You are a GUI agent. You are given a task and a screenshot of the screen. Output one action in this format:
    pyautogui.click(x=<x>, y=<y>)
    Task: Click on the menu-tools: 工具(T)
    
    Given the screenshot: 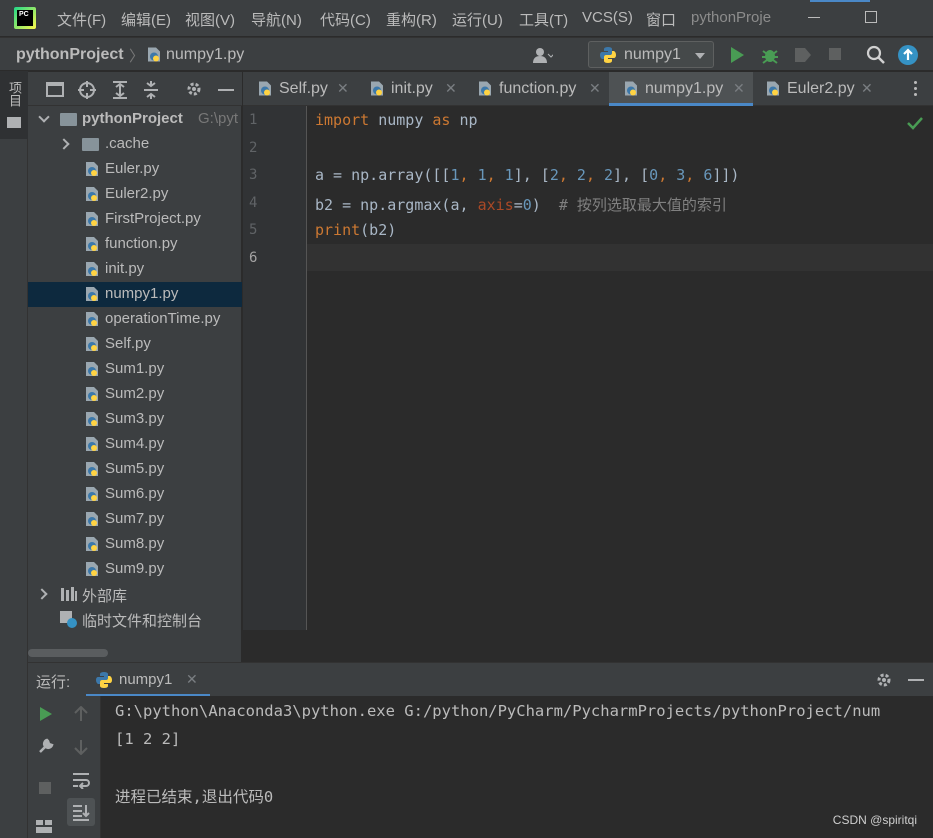 What is the action you would take?
    pyautogui.click(x=543, y=19)
    